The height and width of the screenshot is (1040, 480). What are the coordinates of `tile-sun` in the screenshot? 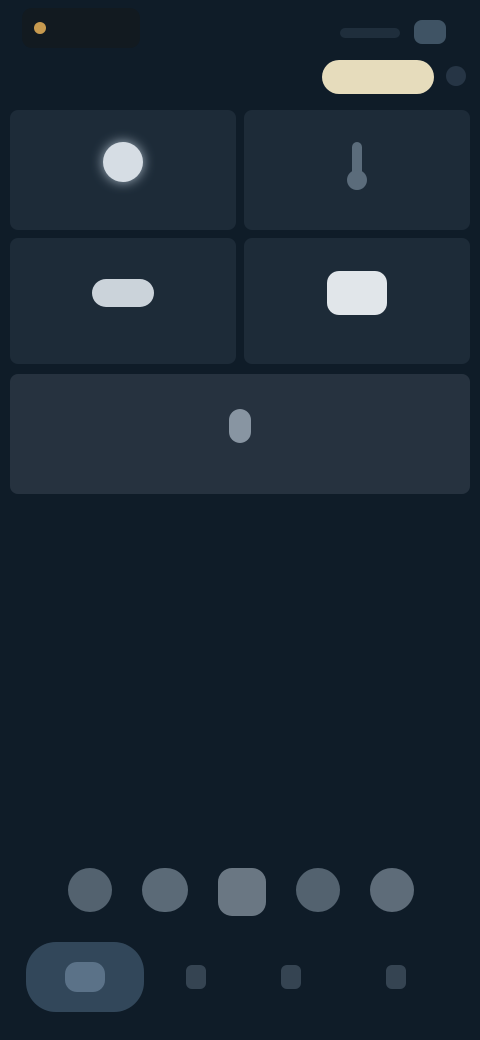 It's located at (123, 170).